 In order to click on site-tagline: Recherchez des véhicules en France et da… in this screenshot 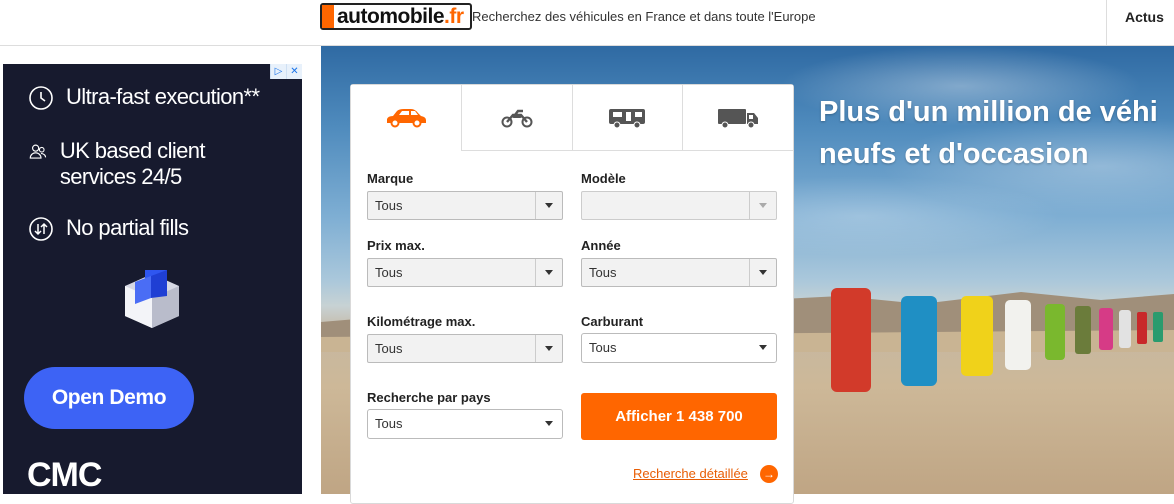, I will do `click(644, 16)`.